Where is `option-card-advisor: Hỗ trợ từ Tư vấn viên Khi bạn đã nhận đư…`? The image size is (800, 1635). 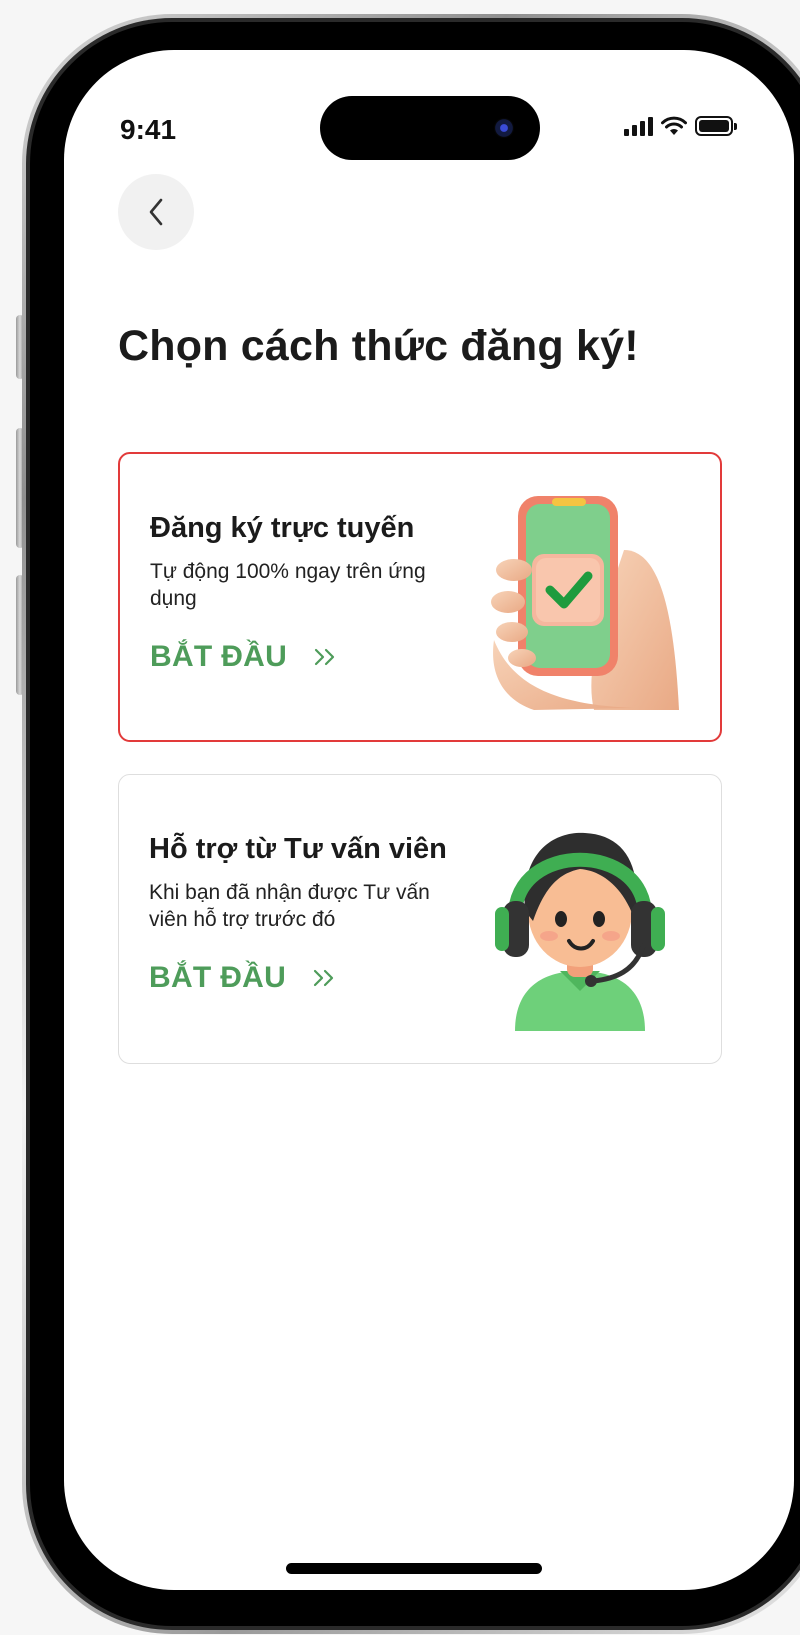 option-card-advisor: Hỗ trợ từ Tư vấn viên Khi bạn đã nhận đư… is located at coordinates (420, 919).